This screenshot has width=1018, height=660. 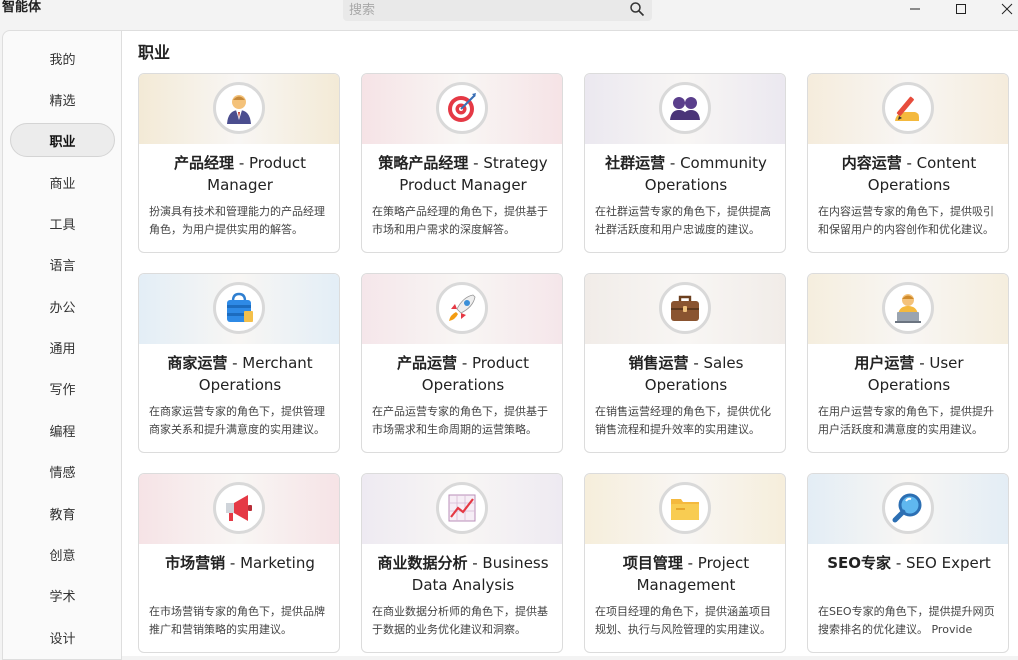 I want to click on sidebar-item: 学术, so click(x=62, y=595).